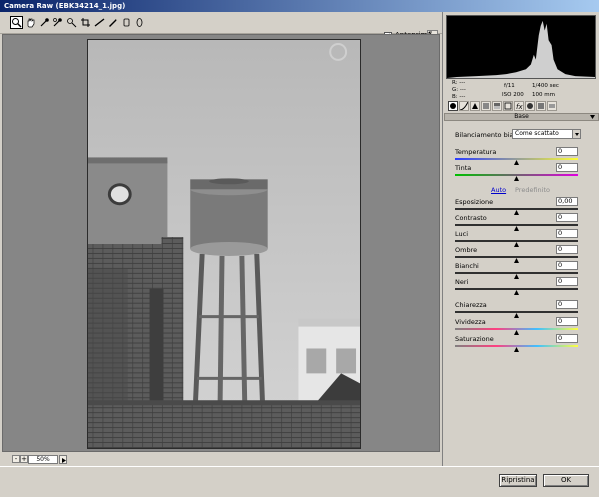 The image size is (599, 497). I want to click on tab-basic, so click(453, 106).